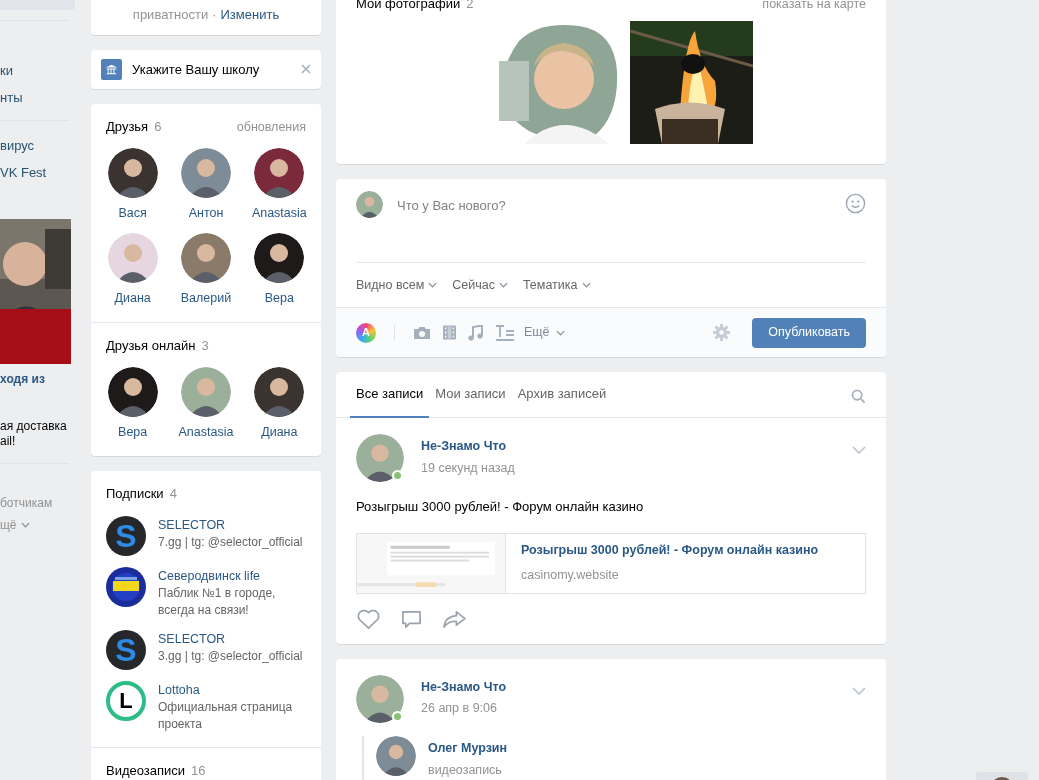 The height and width of the screenshot is (780, 1039). I want to click on section-count: 3, so click(205, 345).